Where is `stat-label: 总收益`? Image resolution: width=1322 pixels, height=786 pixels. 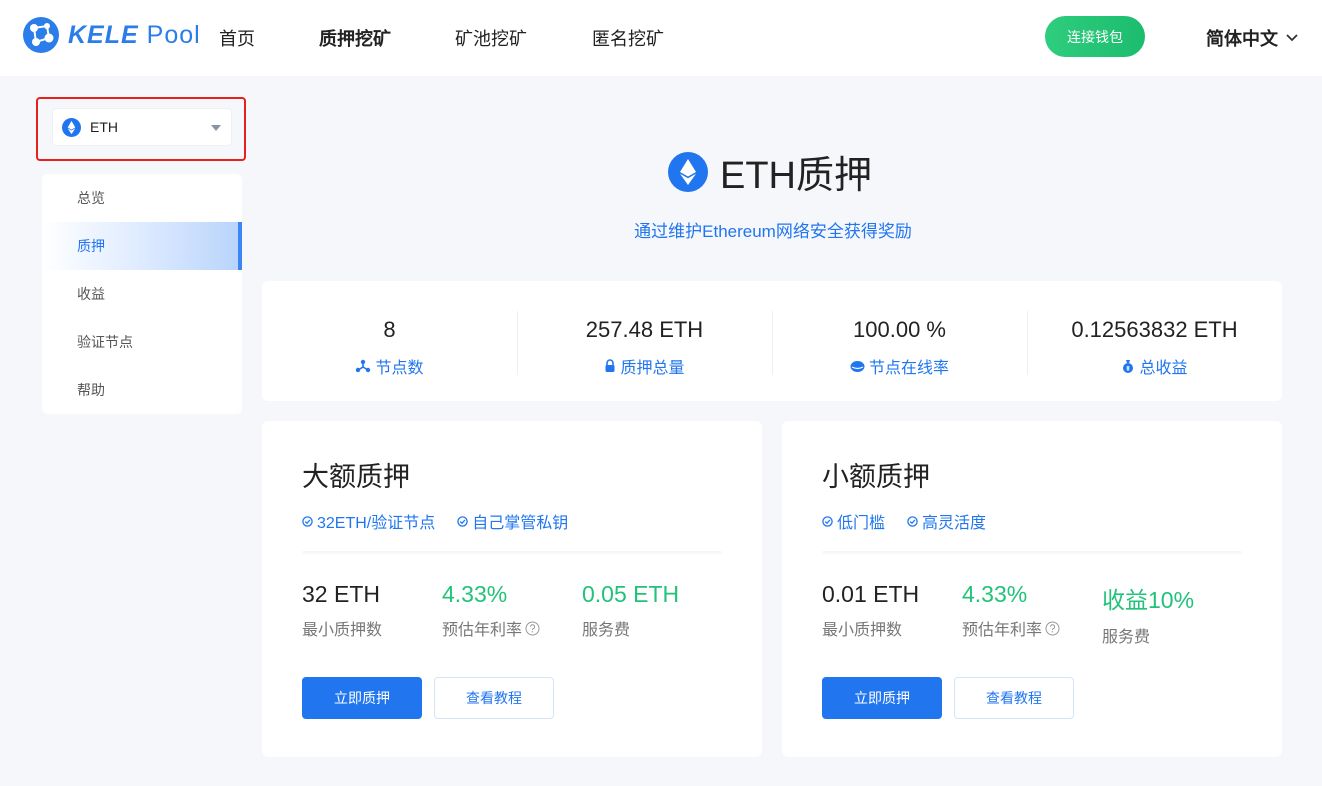
stat-label: 总收益 is located at coordinates (1154, 366).